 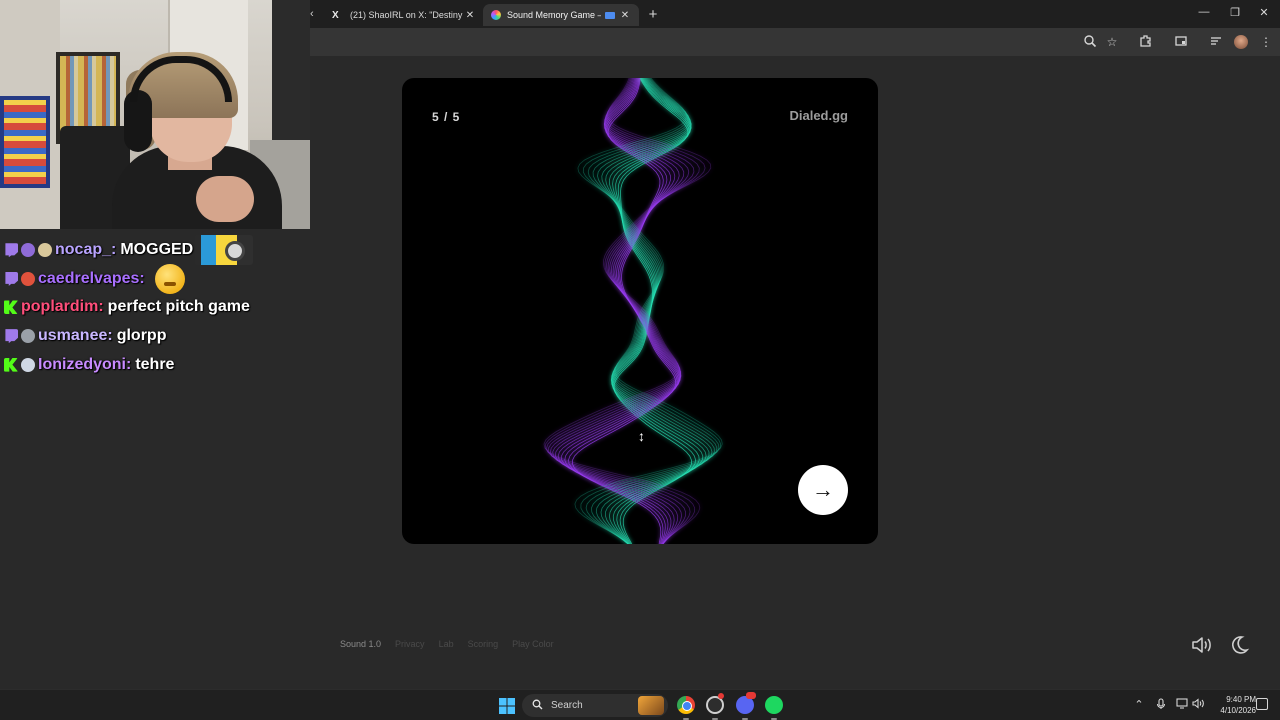 I want to click on star-icon: ☆, so click(x=1112, y=42).